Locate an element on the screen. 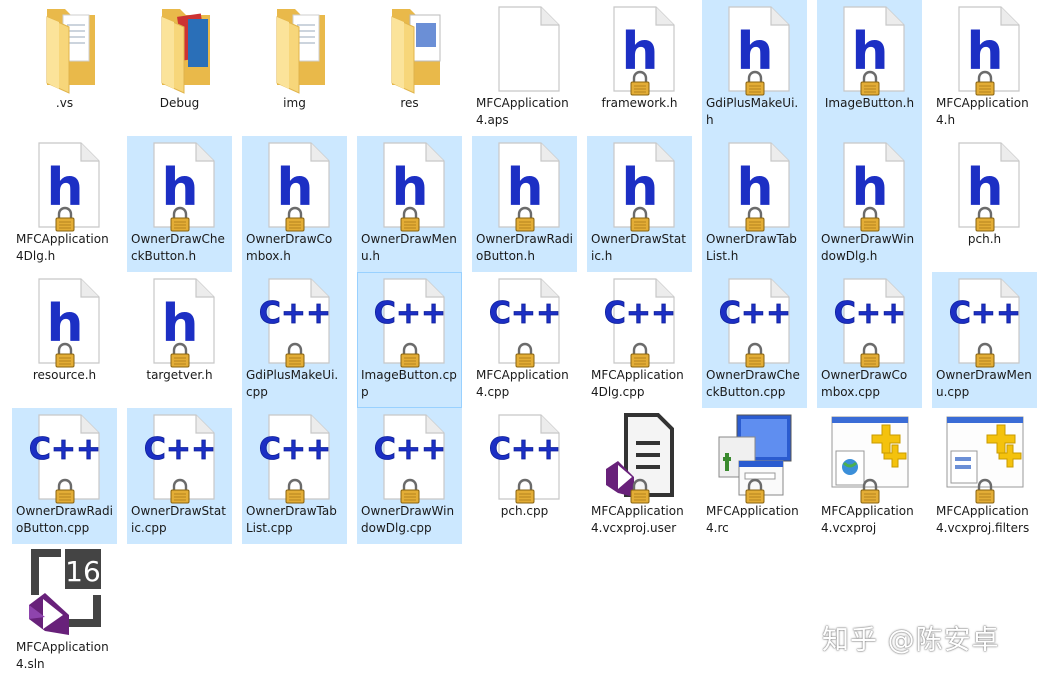 This screenshot has width=1042, height=681. file-item: 16 MFCApplication4.sln is located at coordinates (64, 612).